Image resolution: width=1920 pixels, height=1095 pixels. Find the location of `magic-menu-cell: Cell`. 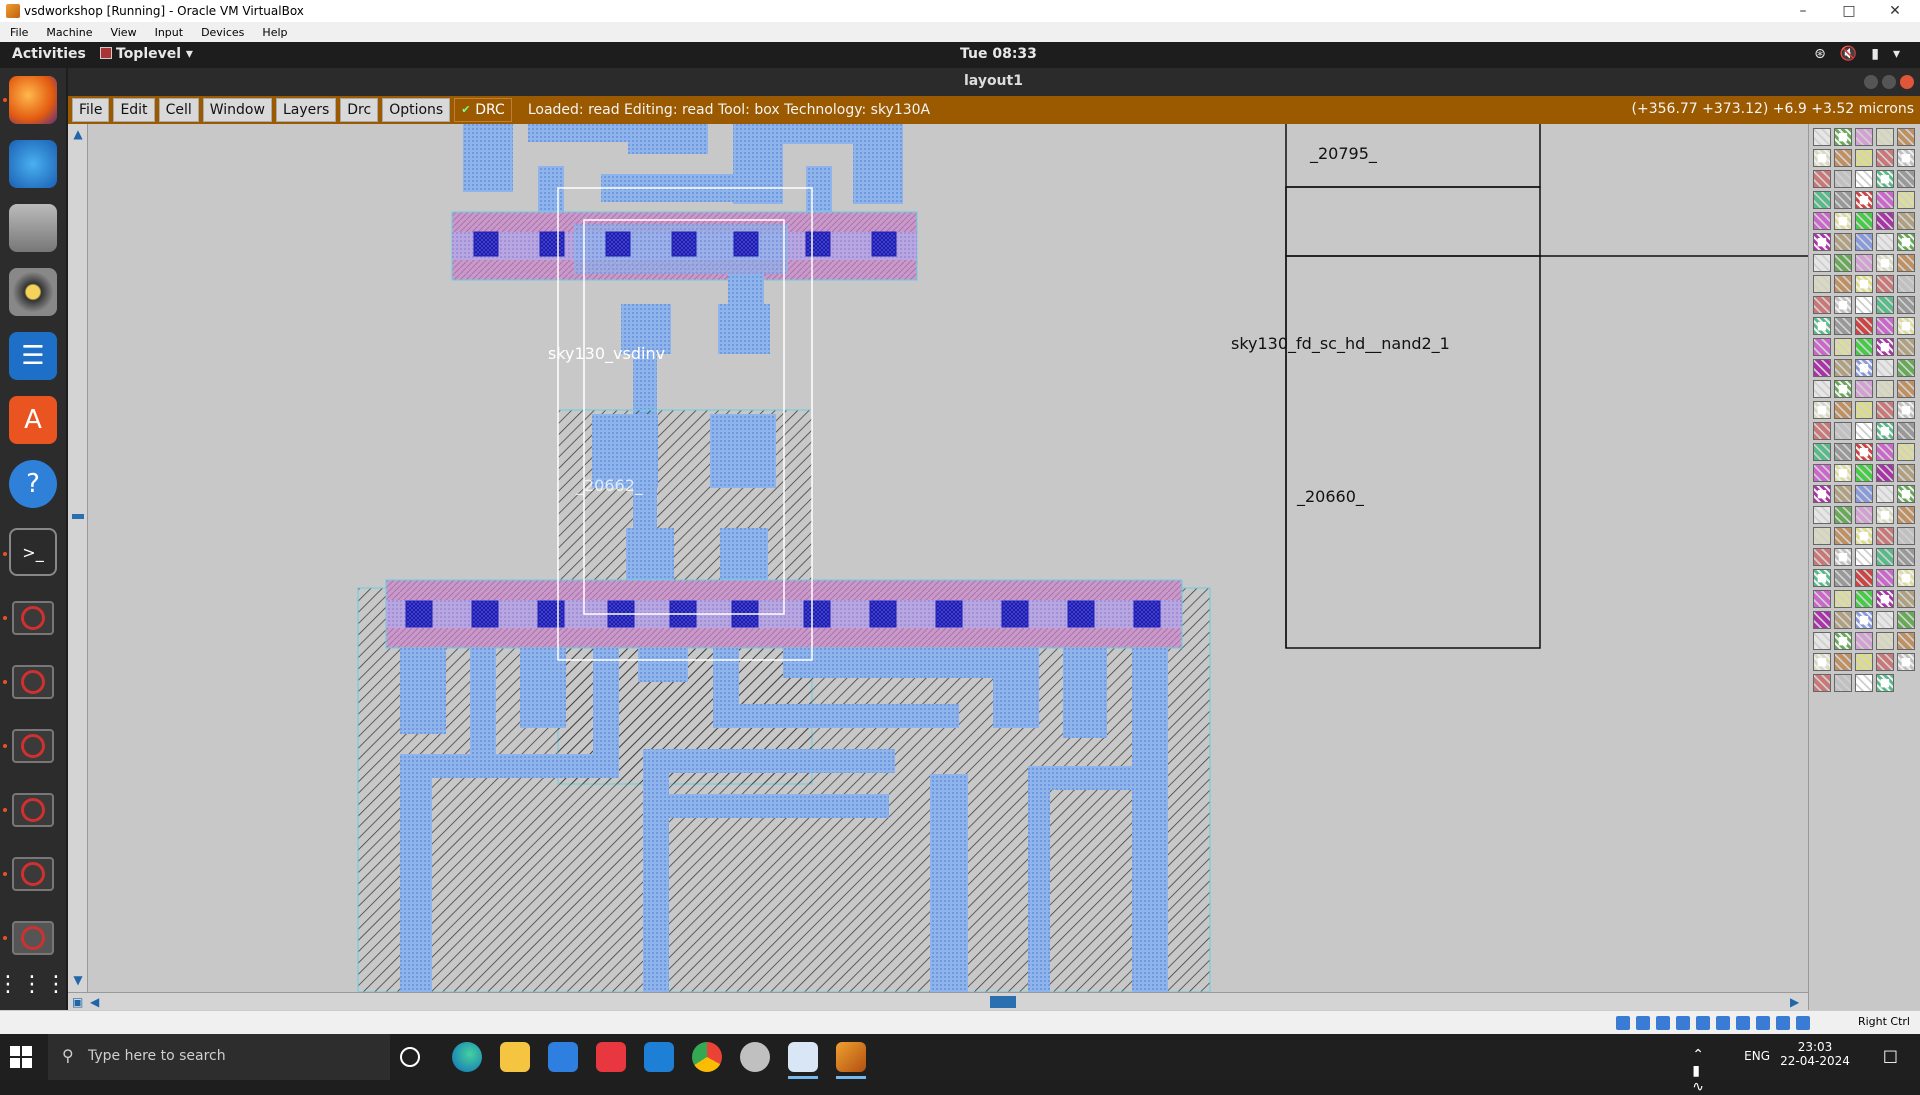

magic-menu-cell: Cell is located at coordinates (178, 110).